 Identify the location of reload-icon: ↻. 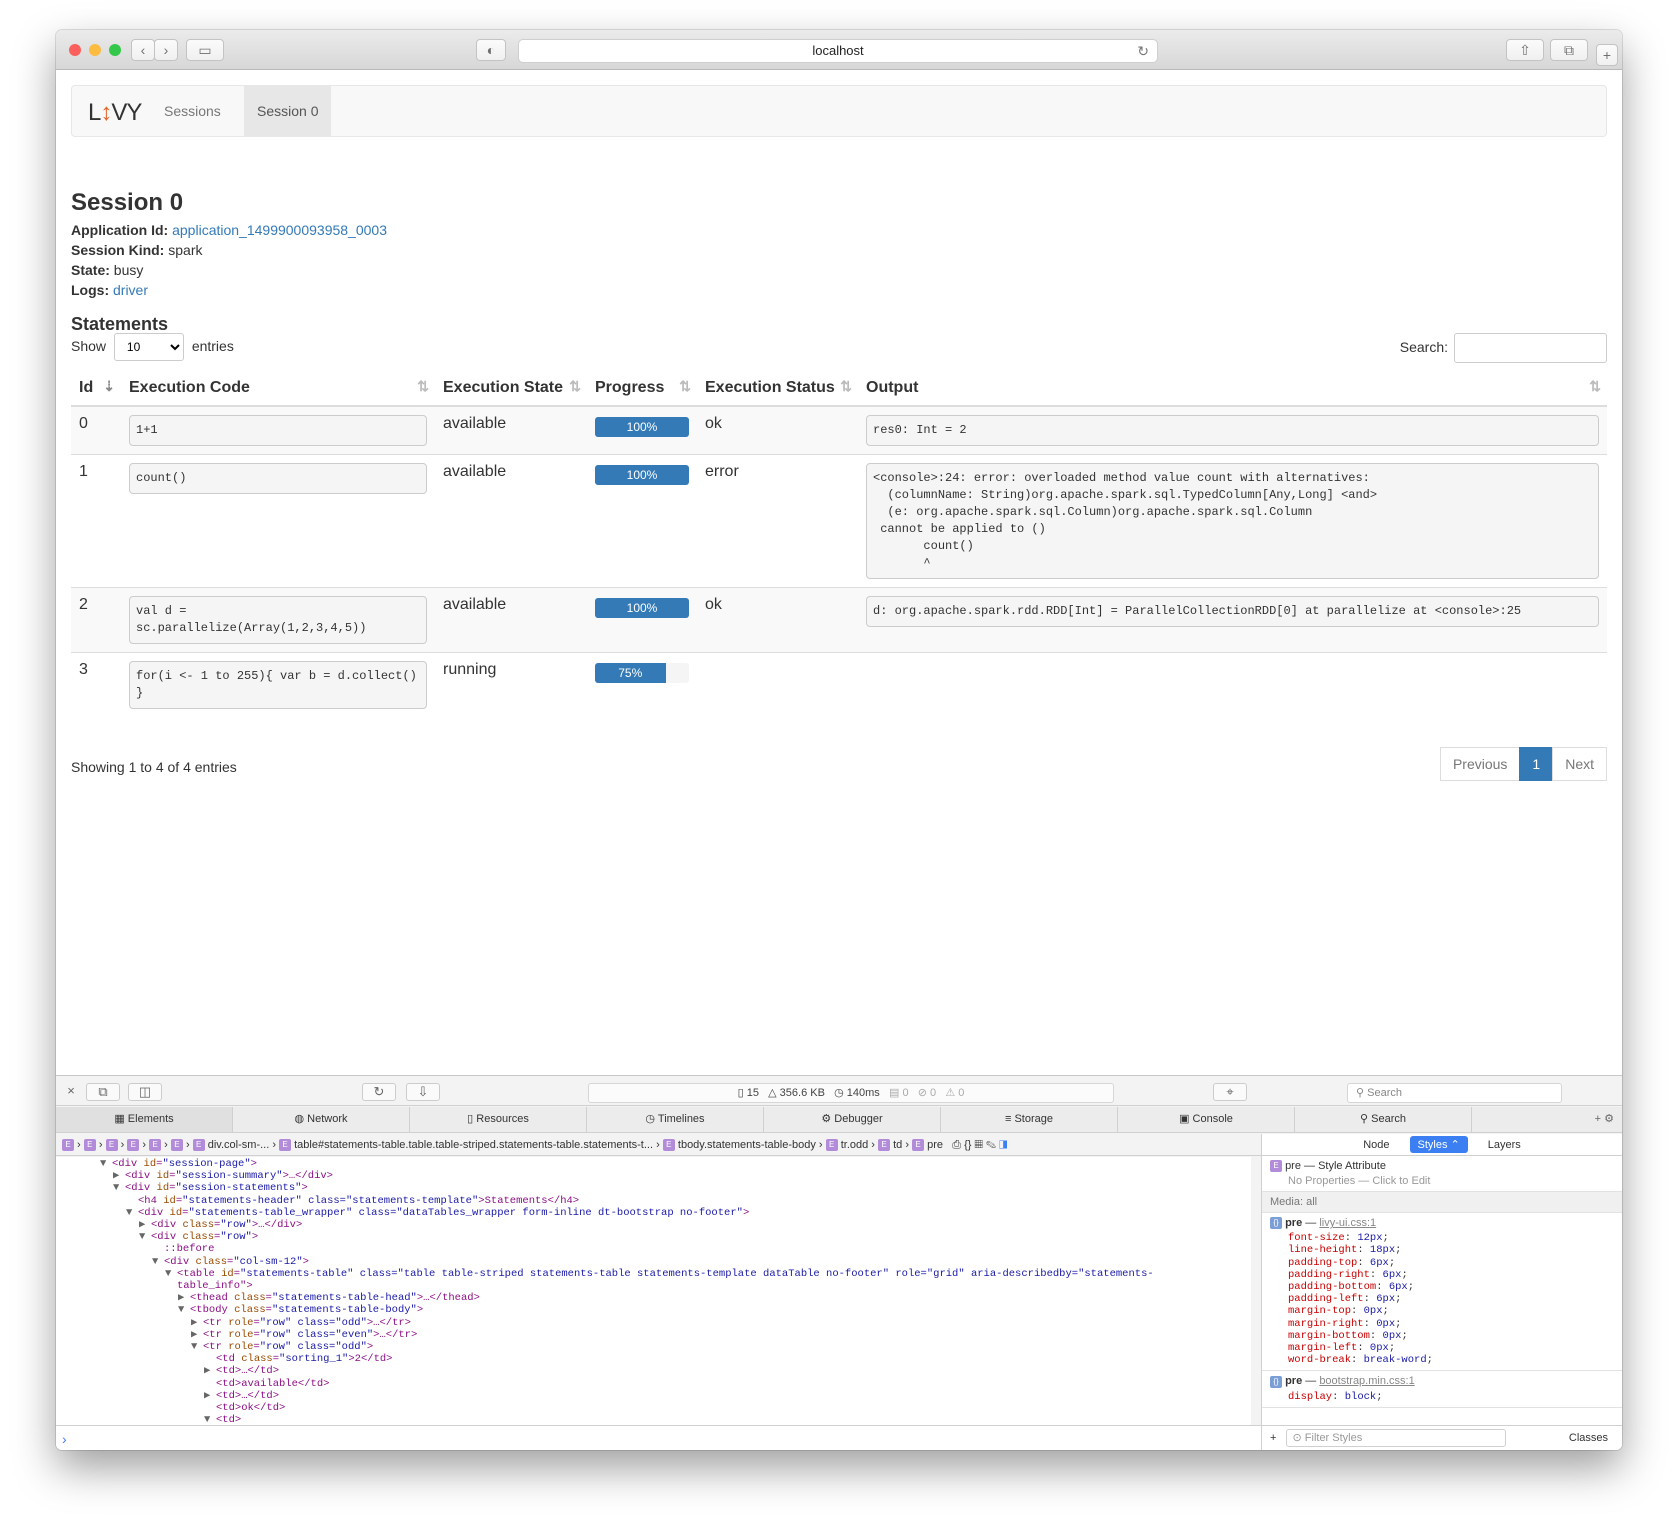
(1143, 51).